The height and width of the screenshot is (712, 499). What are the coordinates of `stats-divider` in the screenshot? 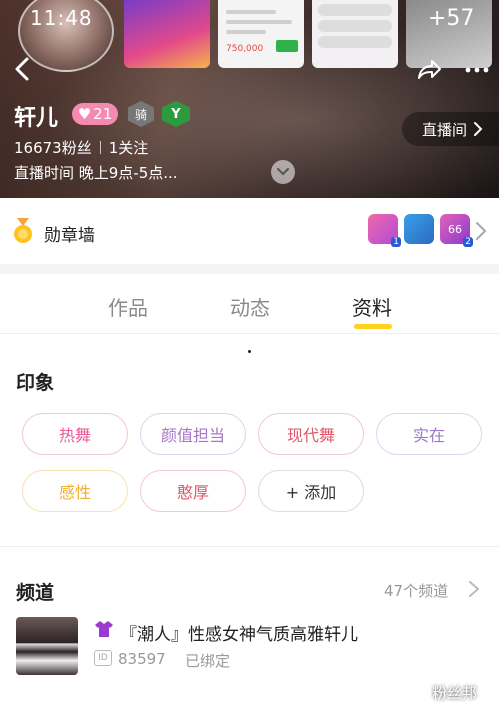 It's located at (100, 147).